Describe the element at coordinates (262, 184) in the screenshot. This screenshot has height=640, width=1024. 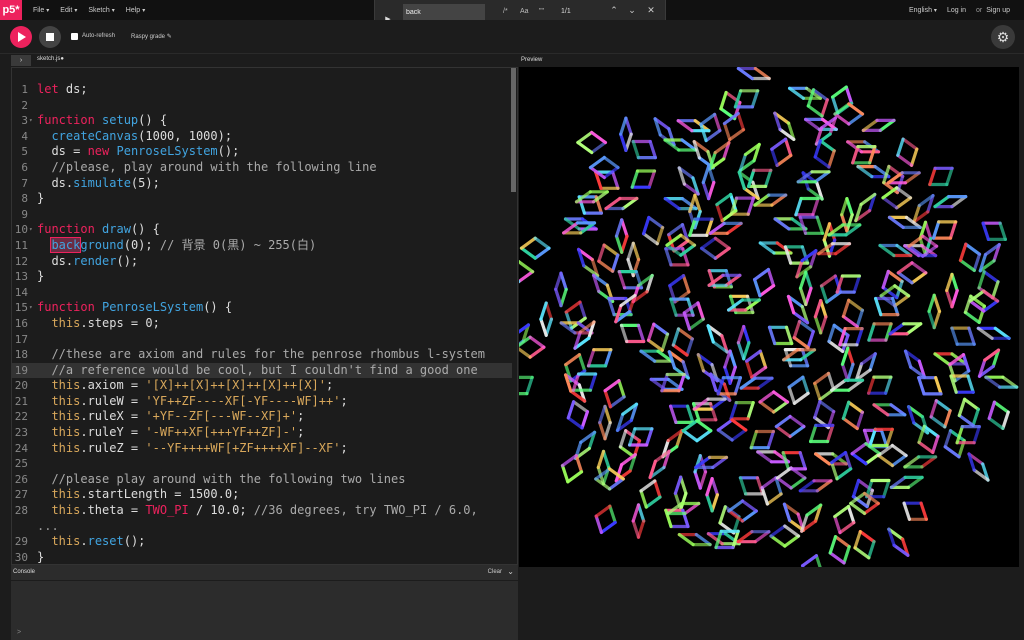
I see `code-line: 7 ds.simulate(5);` at that location.